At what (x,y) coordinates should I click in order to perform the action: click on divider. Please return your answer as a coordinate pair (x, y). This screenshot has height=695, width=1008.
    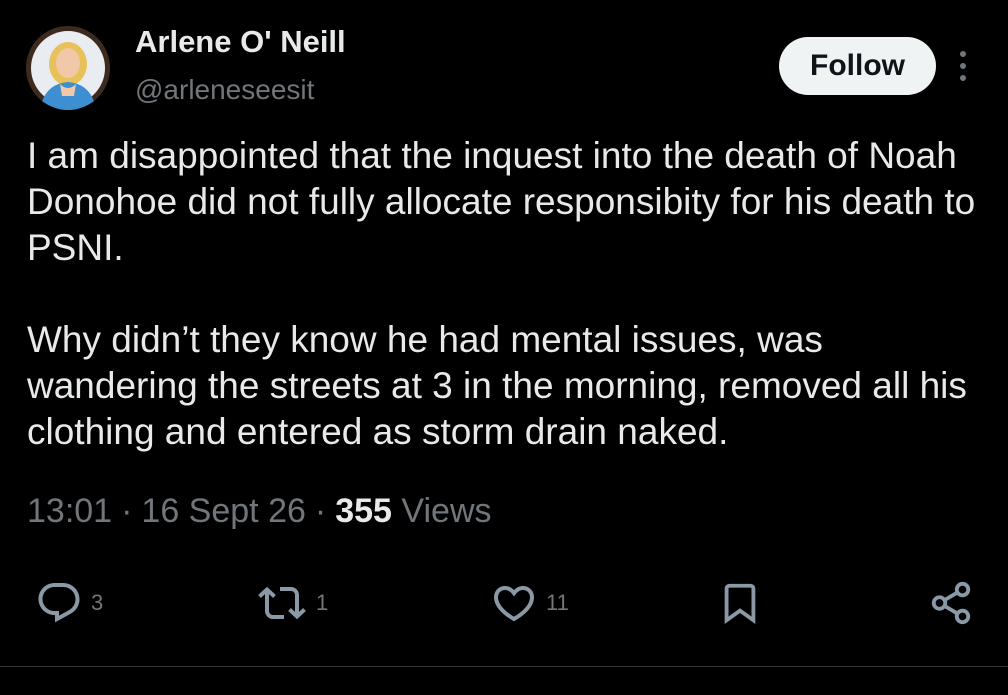
    Looking at the image, I should click on (504, 666).